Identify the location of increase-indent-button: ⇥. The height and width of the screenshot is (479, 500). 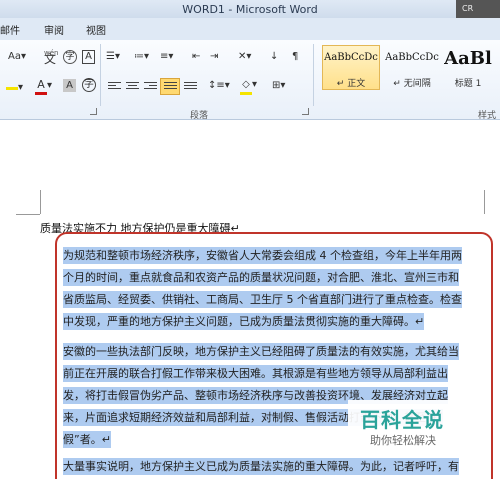
(214, 57).